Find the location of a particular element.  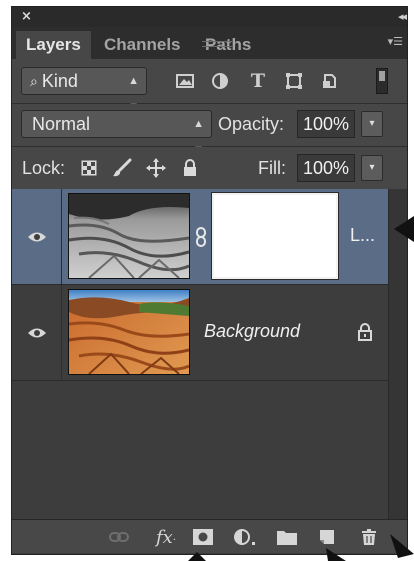

adjustment-layer-filter-icon is located at coordinates (220, 81).